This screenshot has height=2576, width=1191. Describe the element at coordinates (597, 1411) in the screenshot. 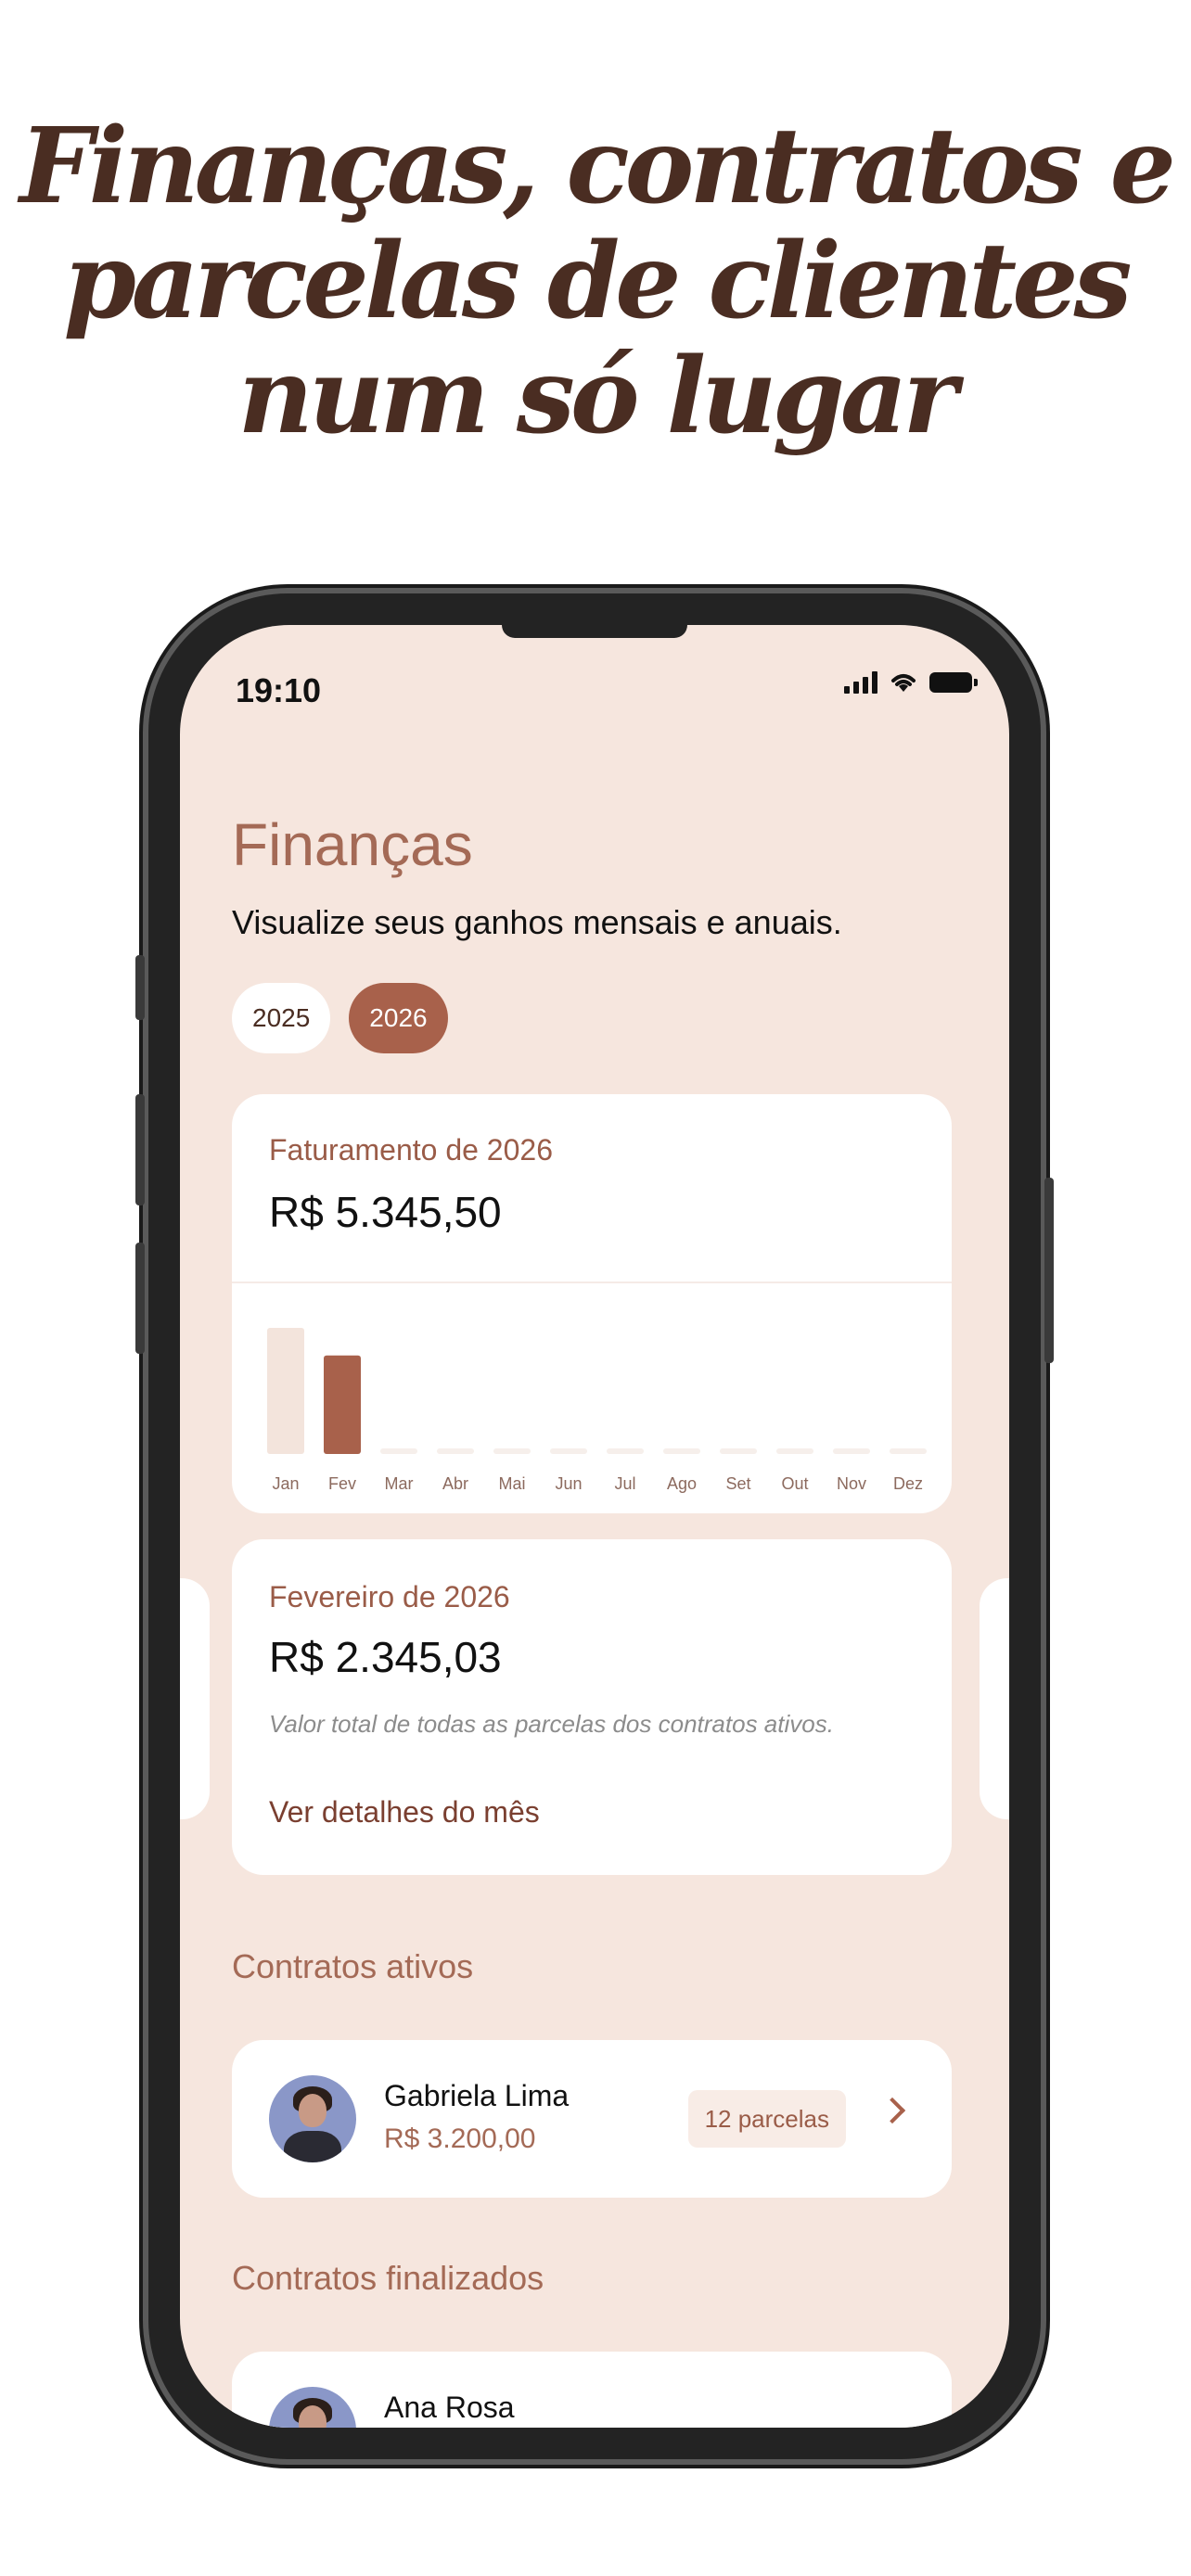

I see `monthly-bar-chart: Jan Fev Mar Abr Mai Jun Jul Ago Set Out Nov Dez` at that location.